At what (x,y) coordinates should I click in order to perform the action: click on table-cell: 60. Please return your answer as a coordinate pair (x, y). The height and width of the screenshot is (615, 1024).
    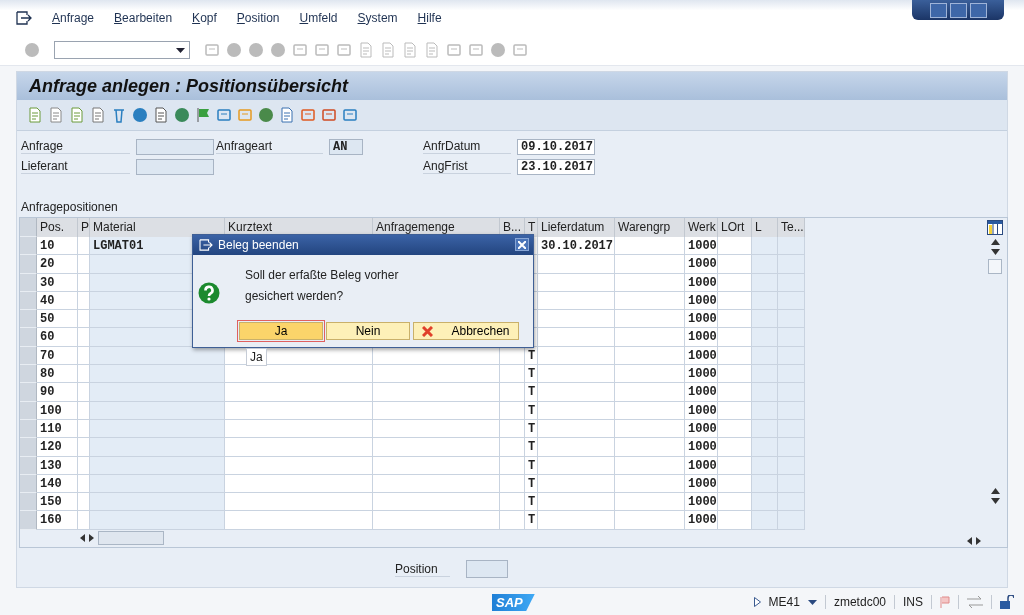
    Looking at the image, I should click on (57, 337).